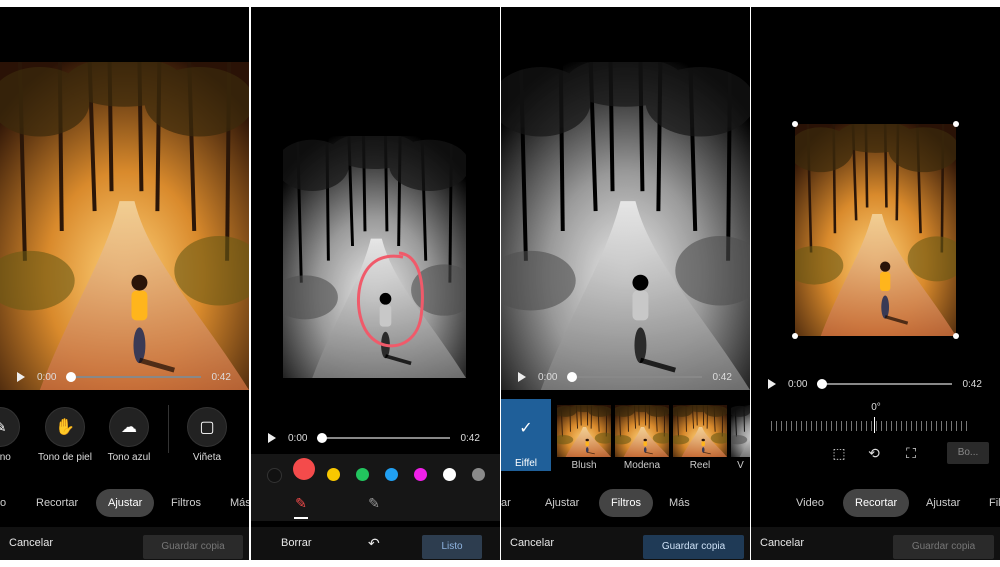 Image resolution: width=1000 pixels, height=567 pixels. I want to click on tool-vineta: ▢ Viñeta, so click(207, 435).